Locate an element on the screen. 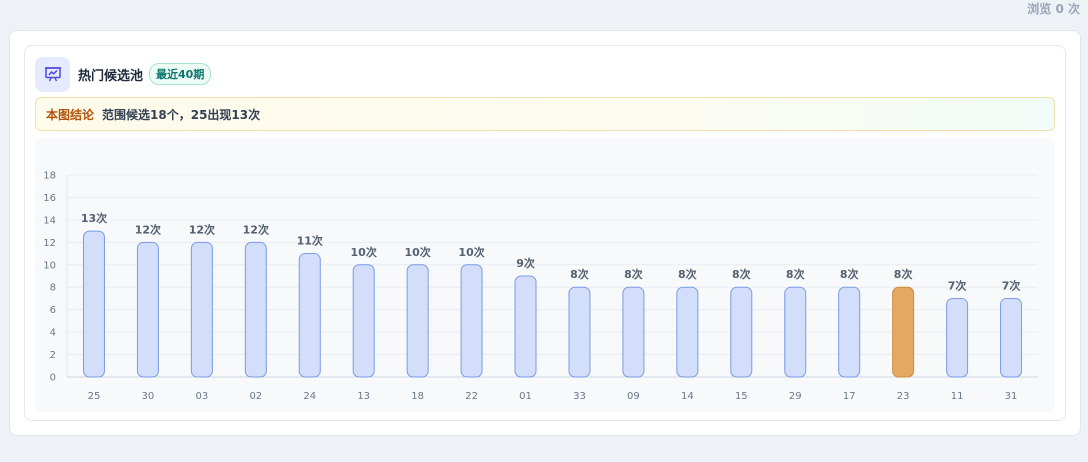 The height and width of the screenshot is (462, 1088). x-tick-label: 01 is located at coordinates (525, 396).